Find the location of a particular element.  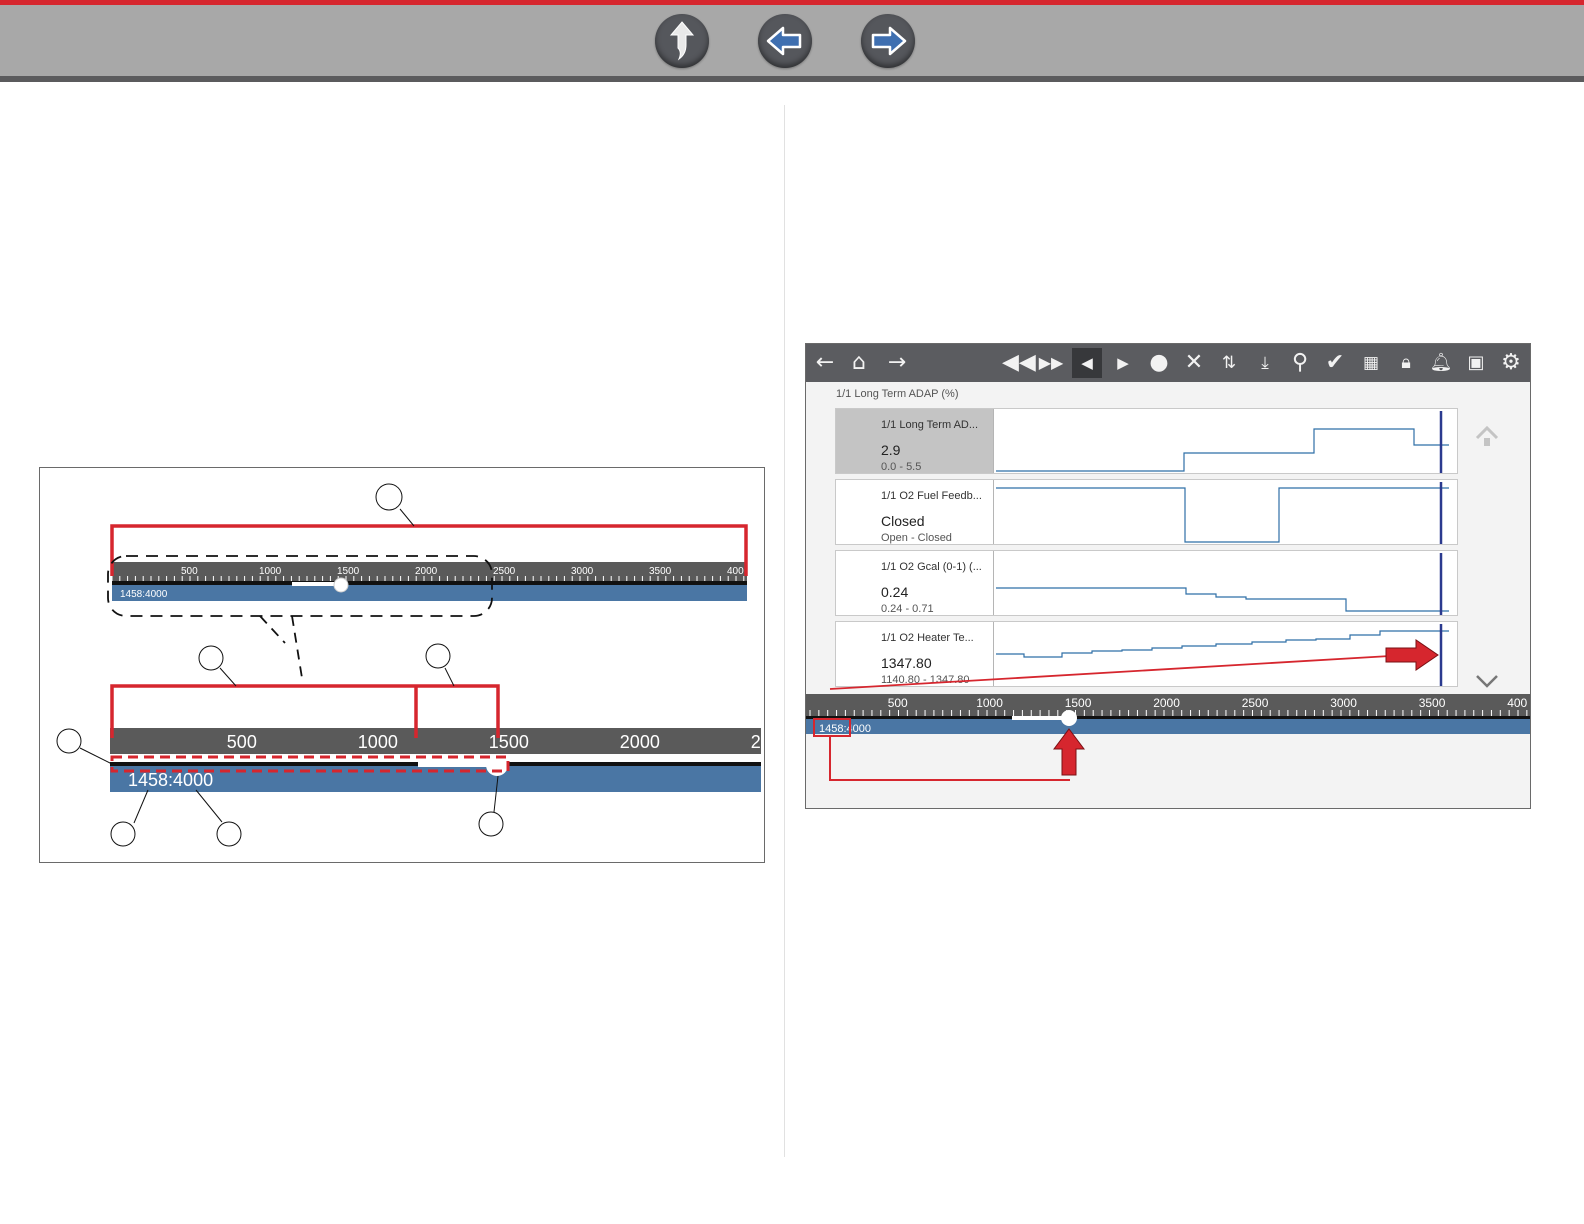

nav-bar-bottom-stripe is located at coordinates (792, 79).